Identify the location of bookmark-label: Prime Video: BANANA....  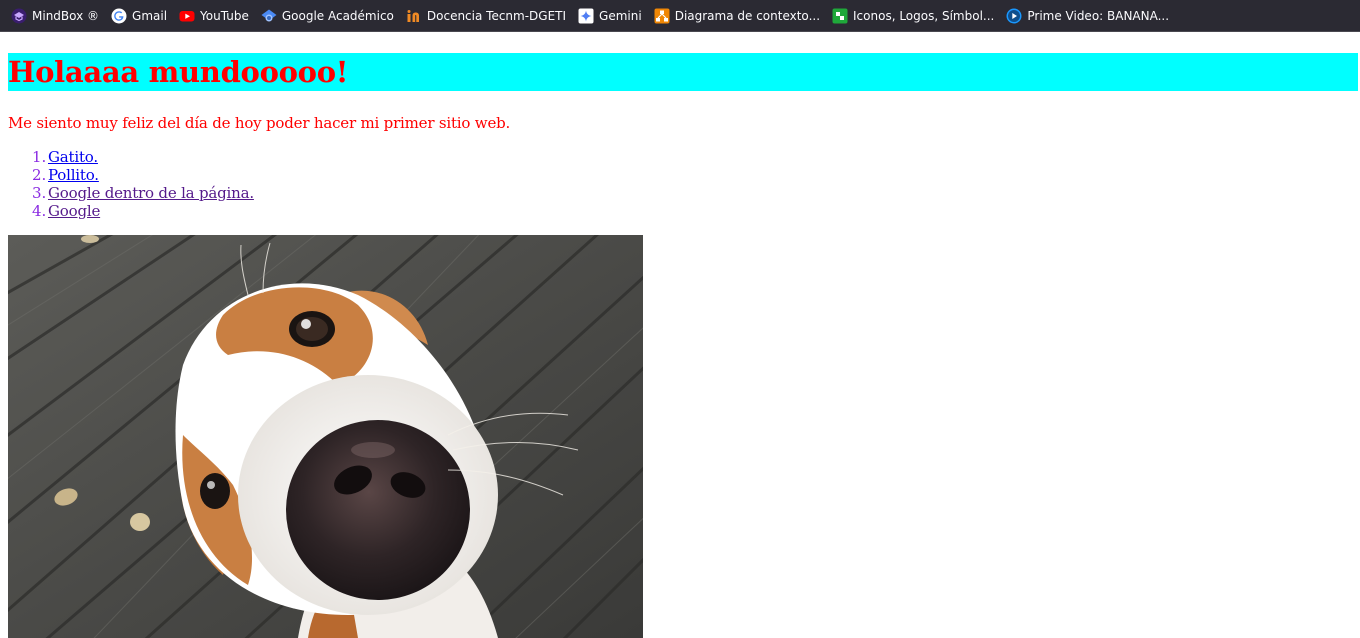
(1098, 15).